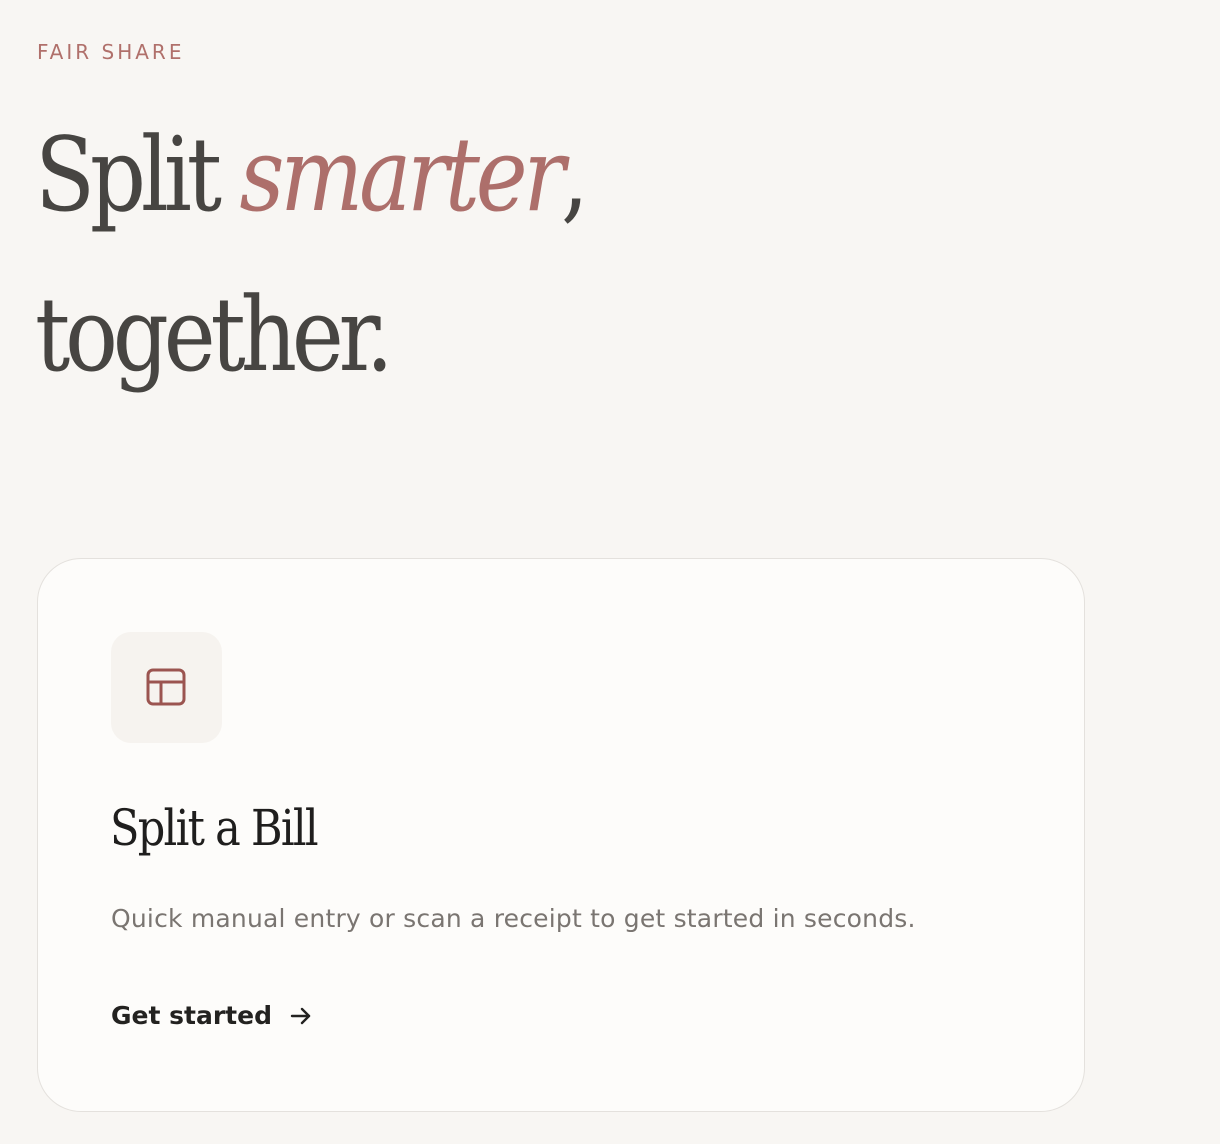  What do you see at coordinates (111, 52) in the screenshot?
I see `eyebrow-label: FAIR SHARE` at bounding box center [111, 52].